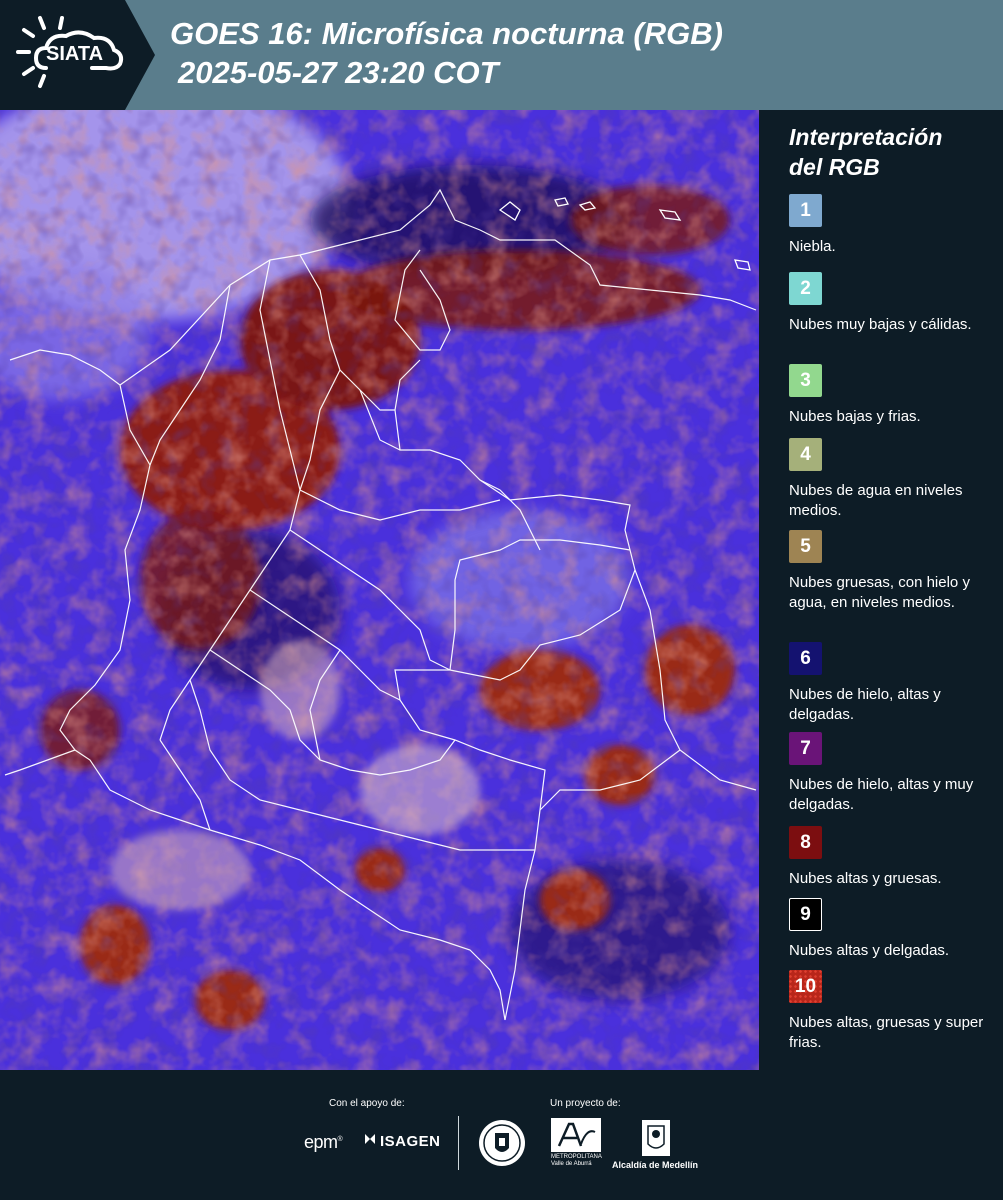 This screenshot has width=1003, height=1200. Describe the element at coordinates (894, 479) in the screenshot. I see `legend-item-4: 4 Nubes de agua en niveles medios.` at that location.